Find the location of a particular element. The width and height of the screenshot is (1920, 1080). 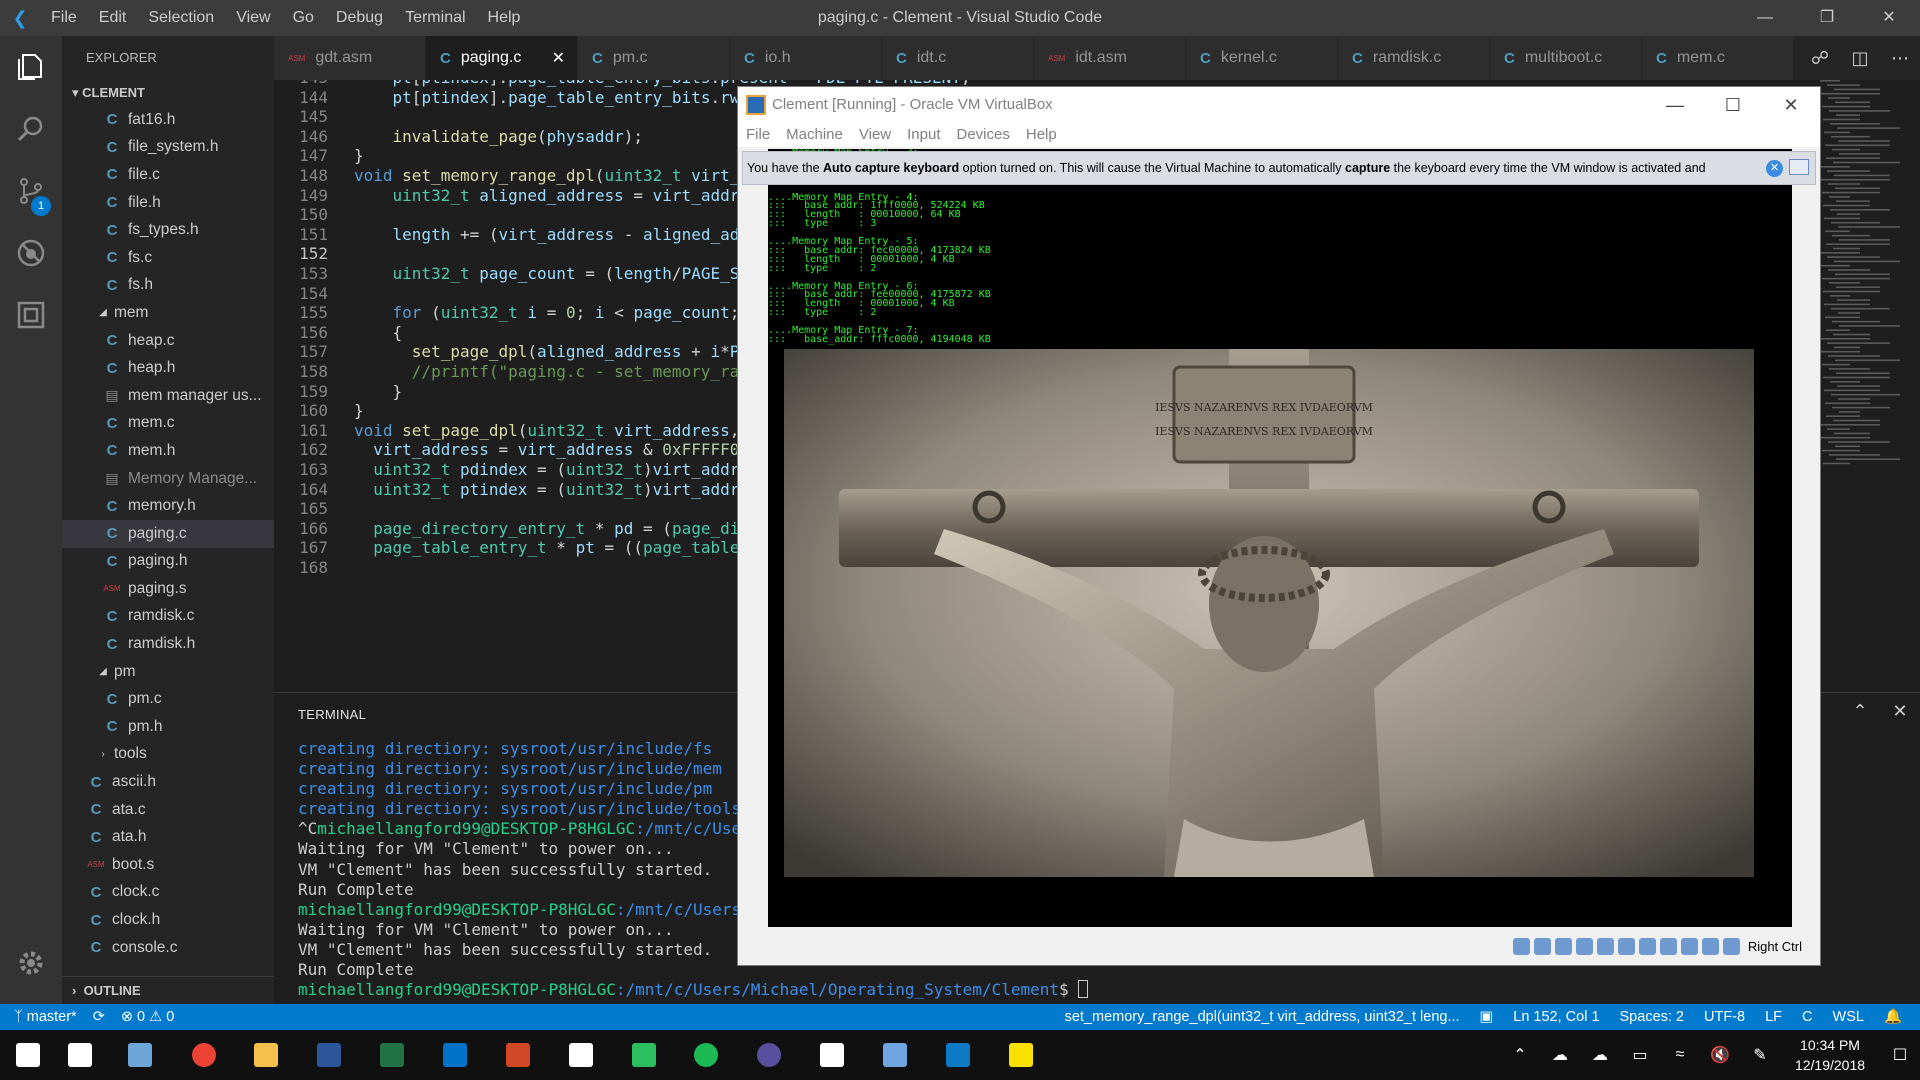

vbox-maximize-icon: ☐ is located at coordinates (1733, 105).